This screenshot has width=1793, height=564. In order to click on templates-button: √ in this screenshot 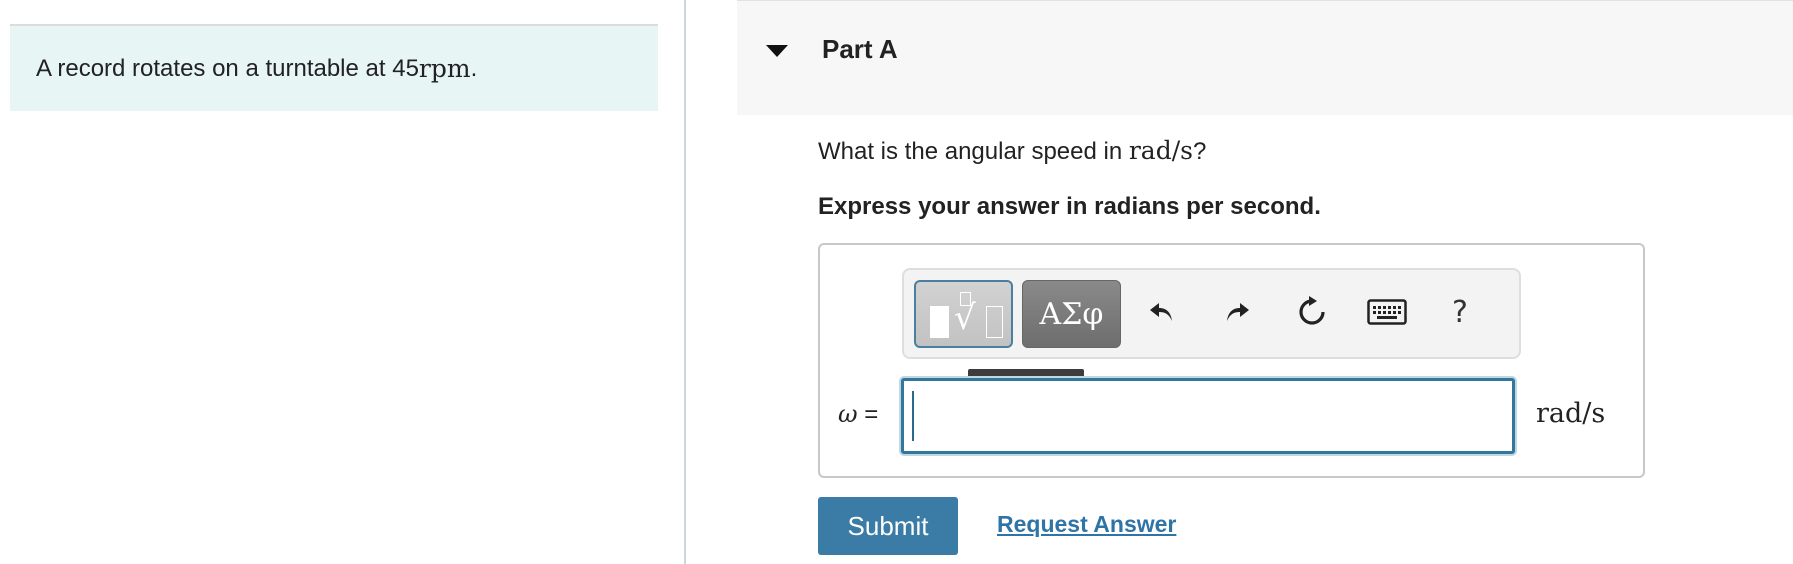, I will do `click(963, 314)`.